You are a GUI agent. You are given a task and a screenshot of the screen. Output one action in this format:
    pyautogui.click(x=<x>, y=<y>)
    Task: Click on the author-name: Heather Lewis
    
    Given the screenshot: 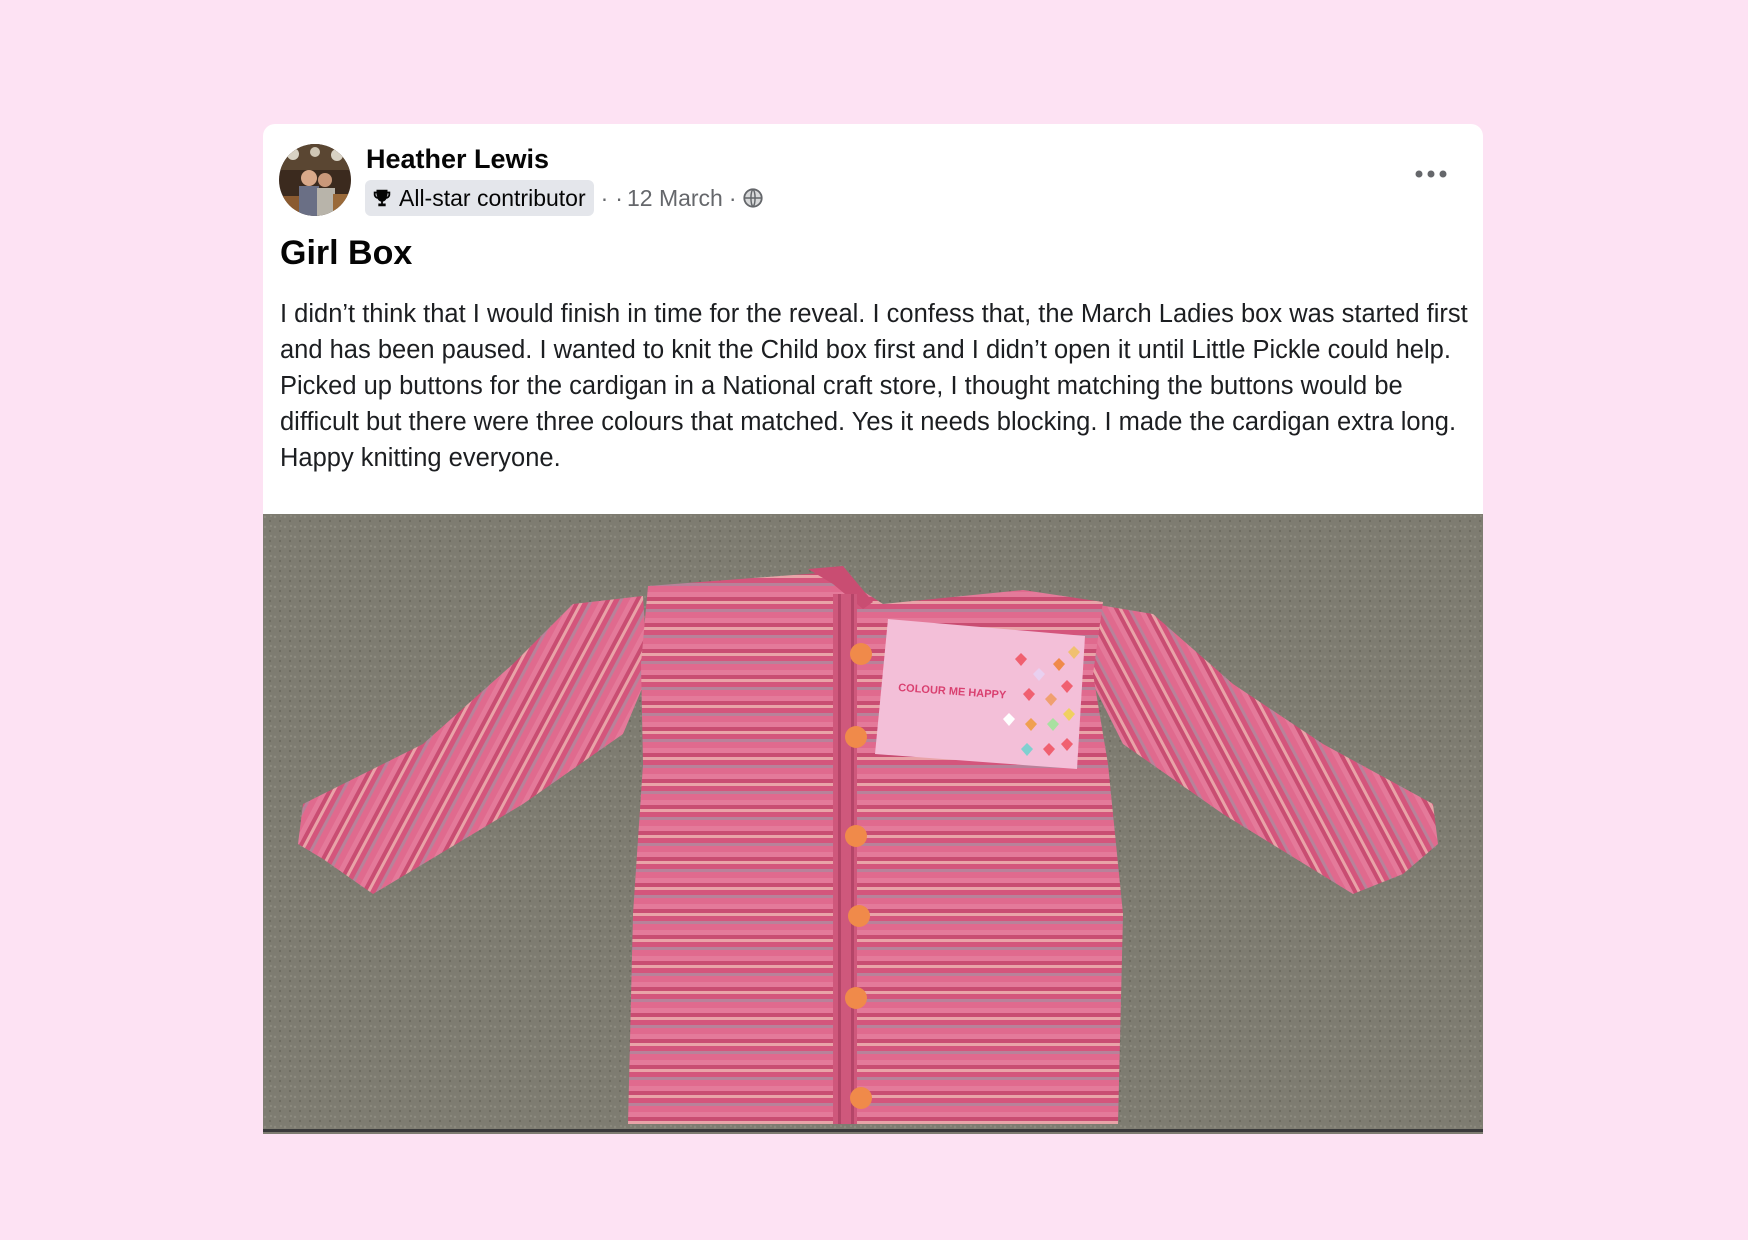 What is the action you would take?
    pyautogui.click(x=457, y=159)
    